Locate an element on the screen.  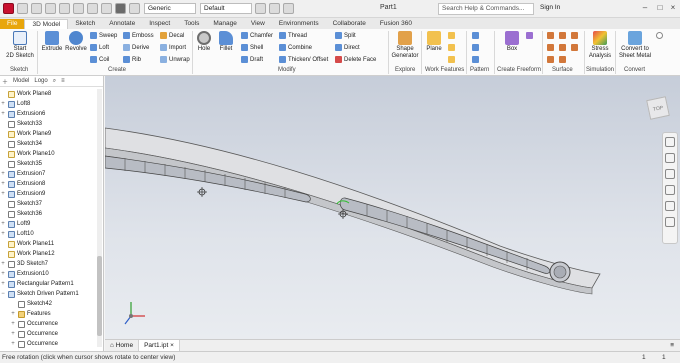
extrude-button: Extrude is located at coordinates (52, 42).